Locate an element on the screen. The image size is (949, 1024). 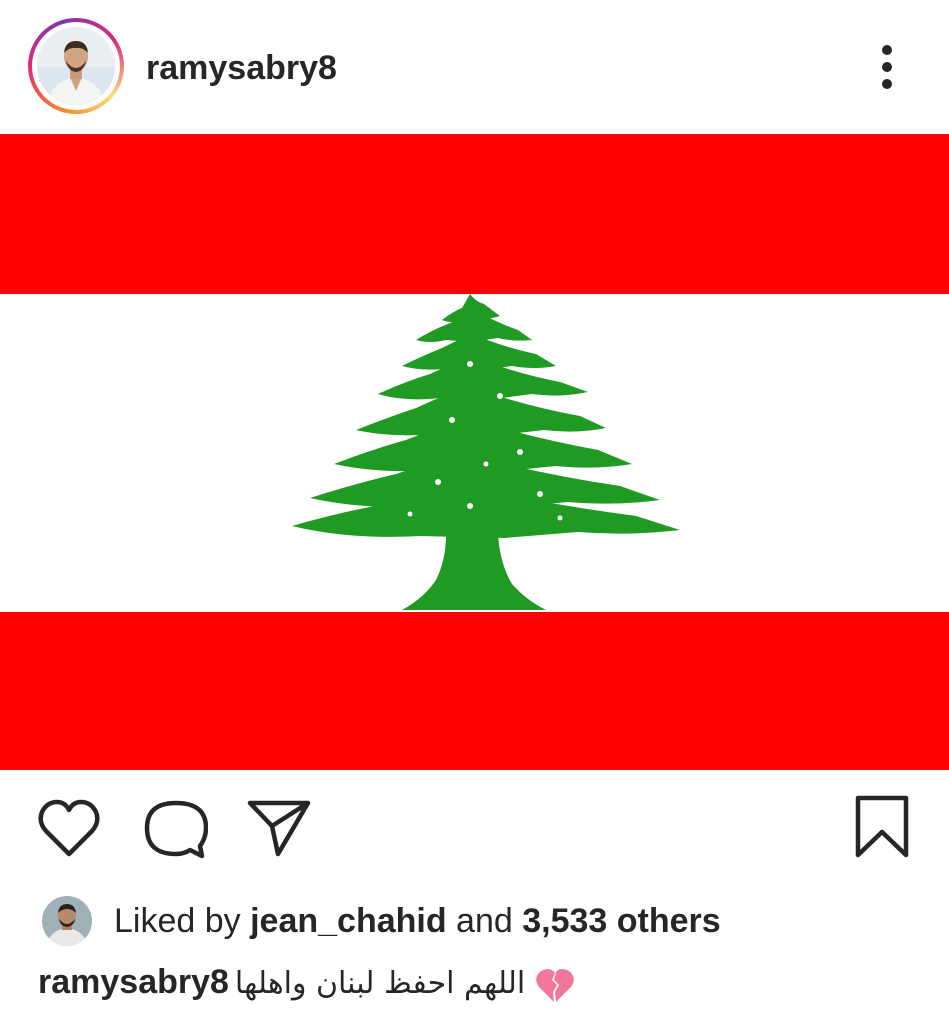
save-button is located at coordinates (882, 827).